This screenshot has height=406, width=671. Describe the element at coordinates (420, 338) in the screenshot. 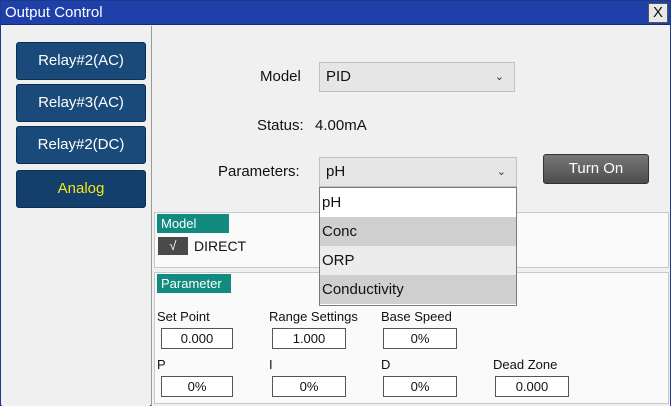

I see `base-speed-field: 0%` at that location.